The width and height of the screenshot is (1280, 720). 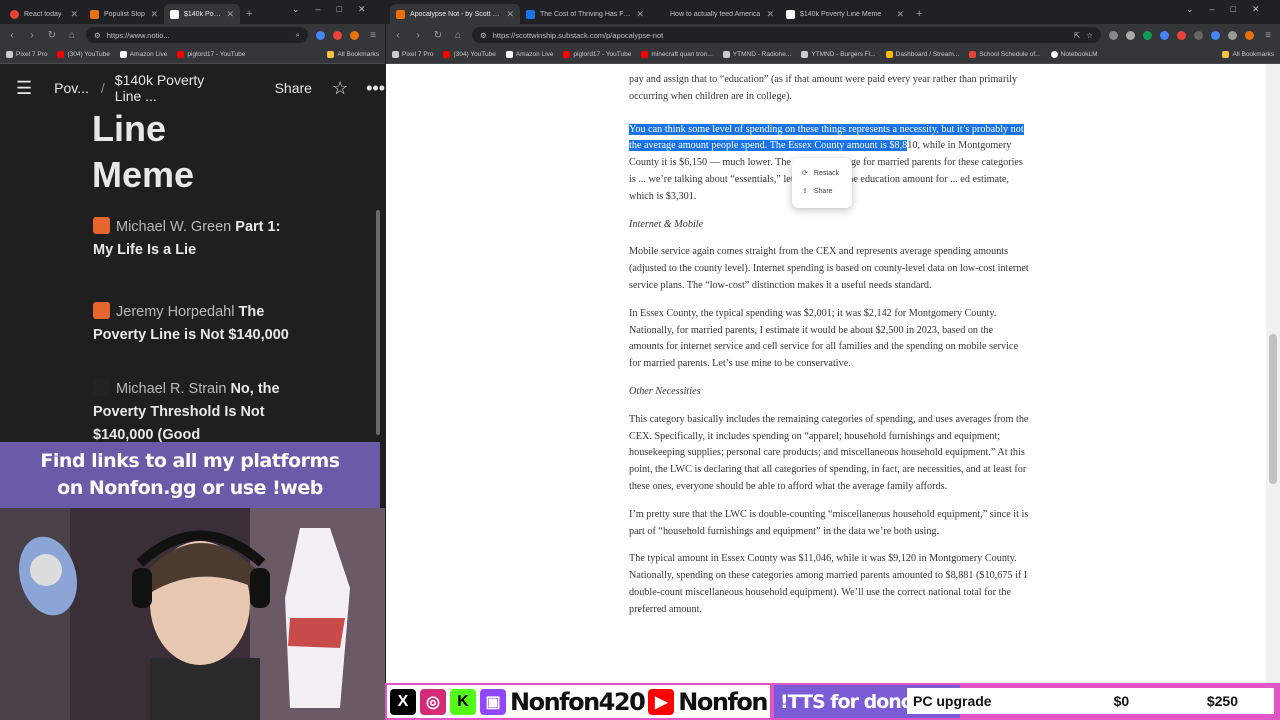 I want to click on tab-feed-america: How to actually feed America ✕, so click(x=715, y=14).